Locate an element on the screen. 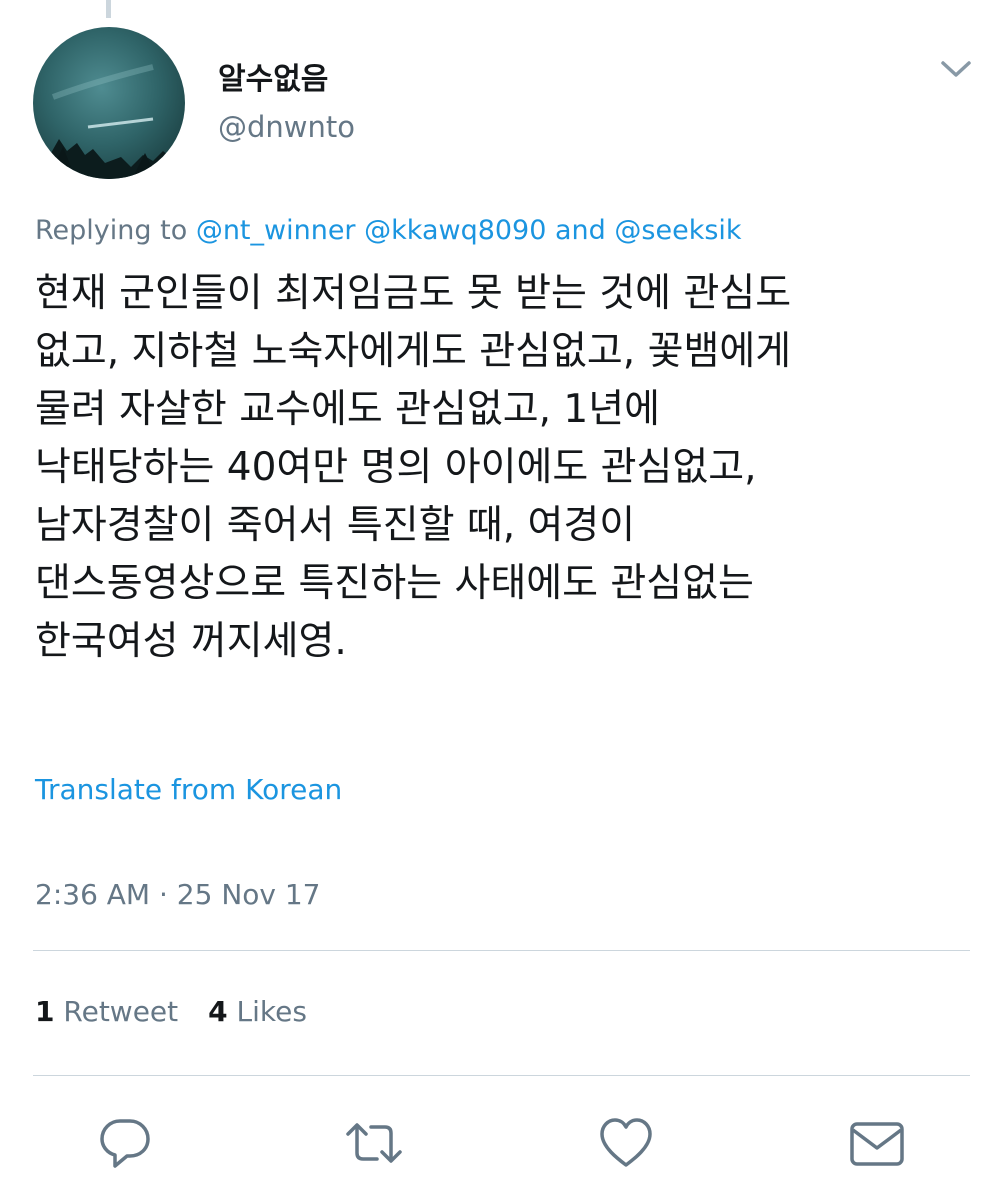 The height and width of the screenshot is (1200, 1003). mention-link: @kkawq8090 is located at coordinates (455, 230).